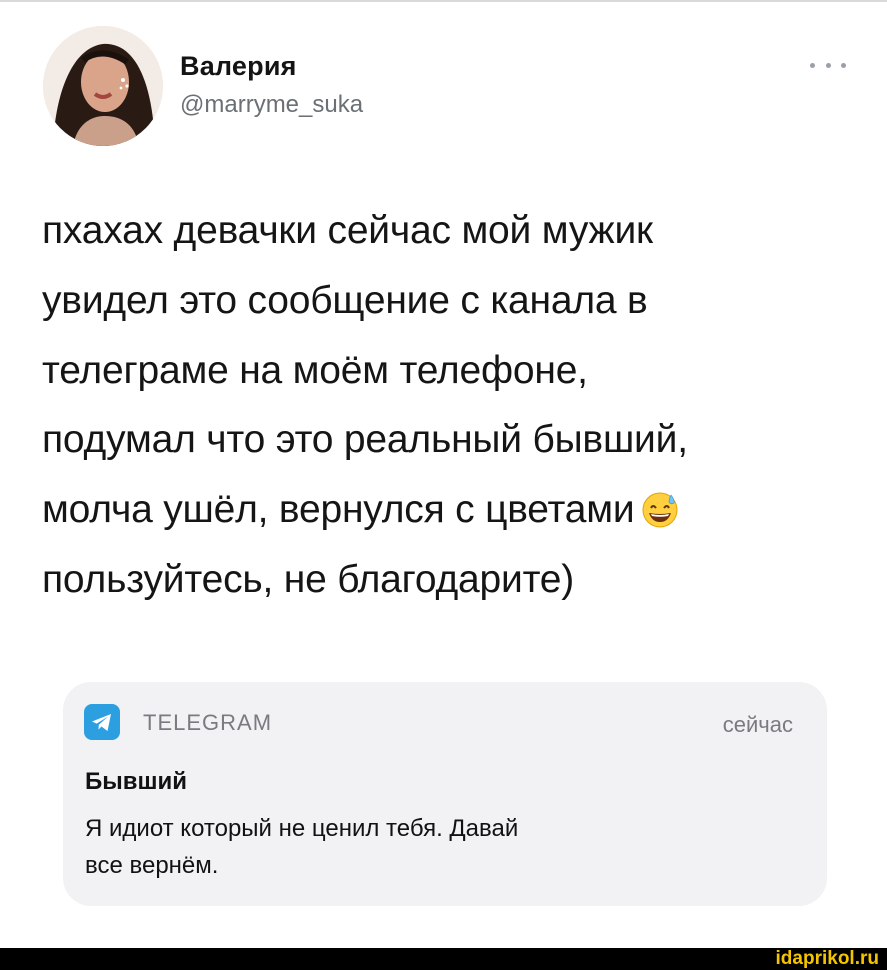 This screenshot has width=887, height=970. Describe the element at coordinates (308, 579) in the screenshot. I see `tweet-text-line: пользуйтесь, не благодарите)` at that location.